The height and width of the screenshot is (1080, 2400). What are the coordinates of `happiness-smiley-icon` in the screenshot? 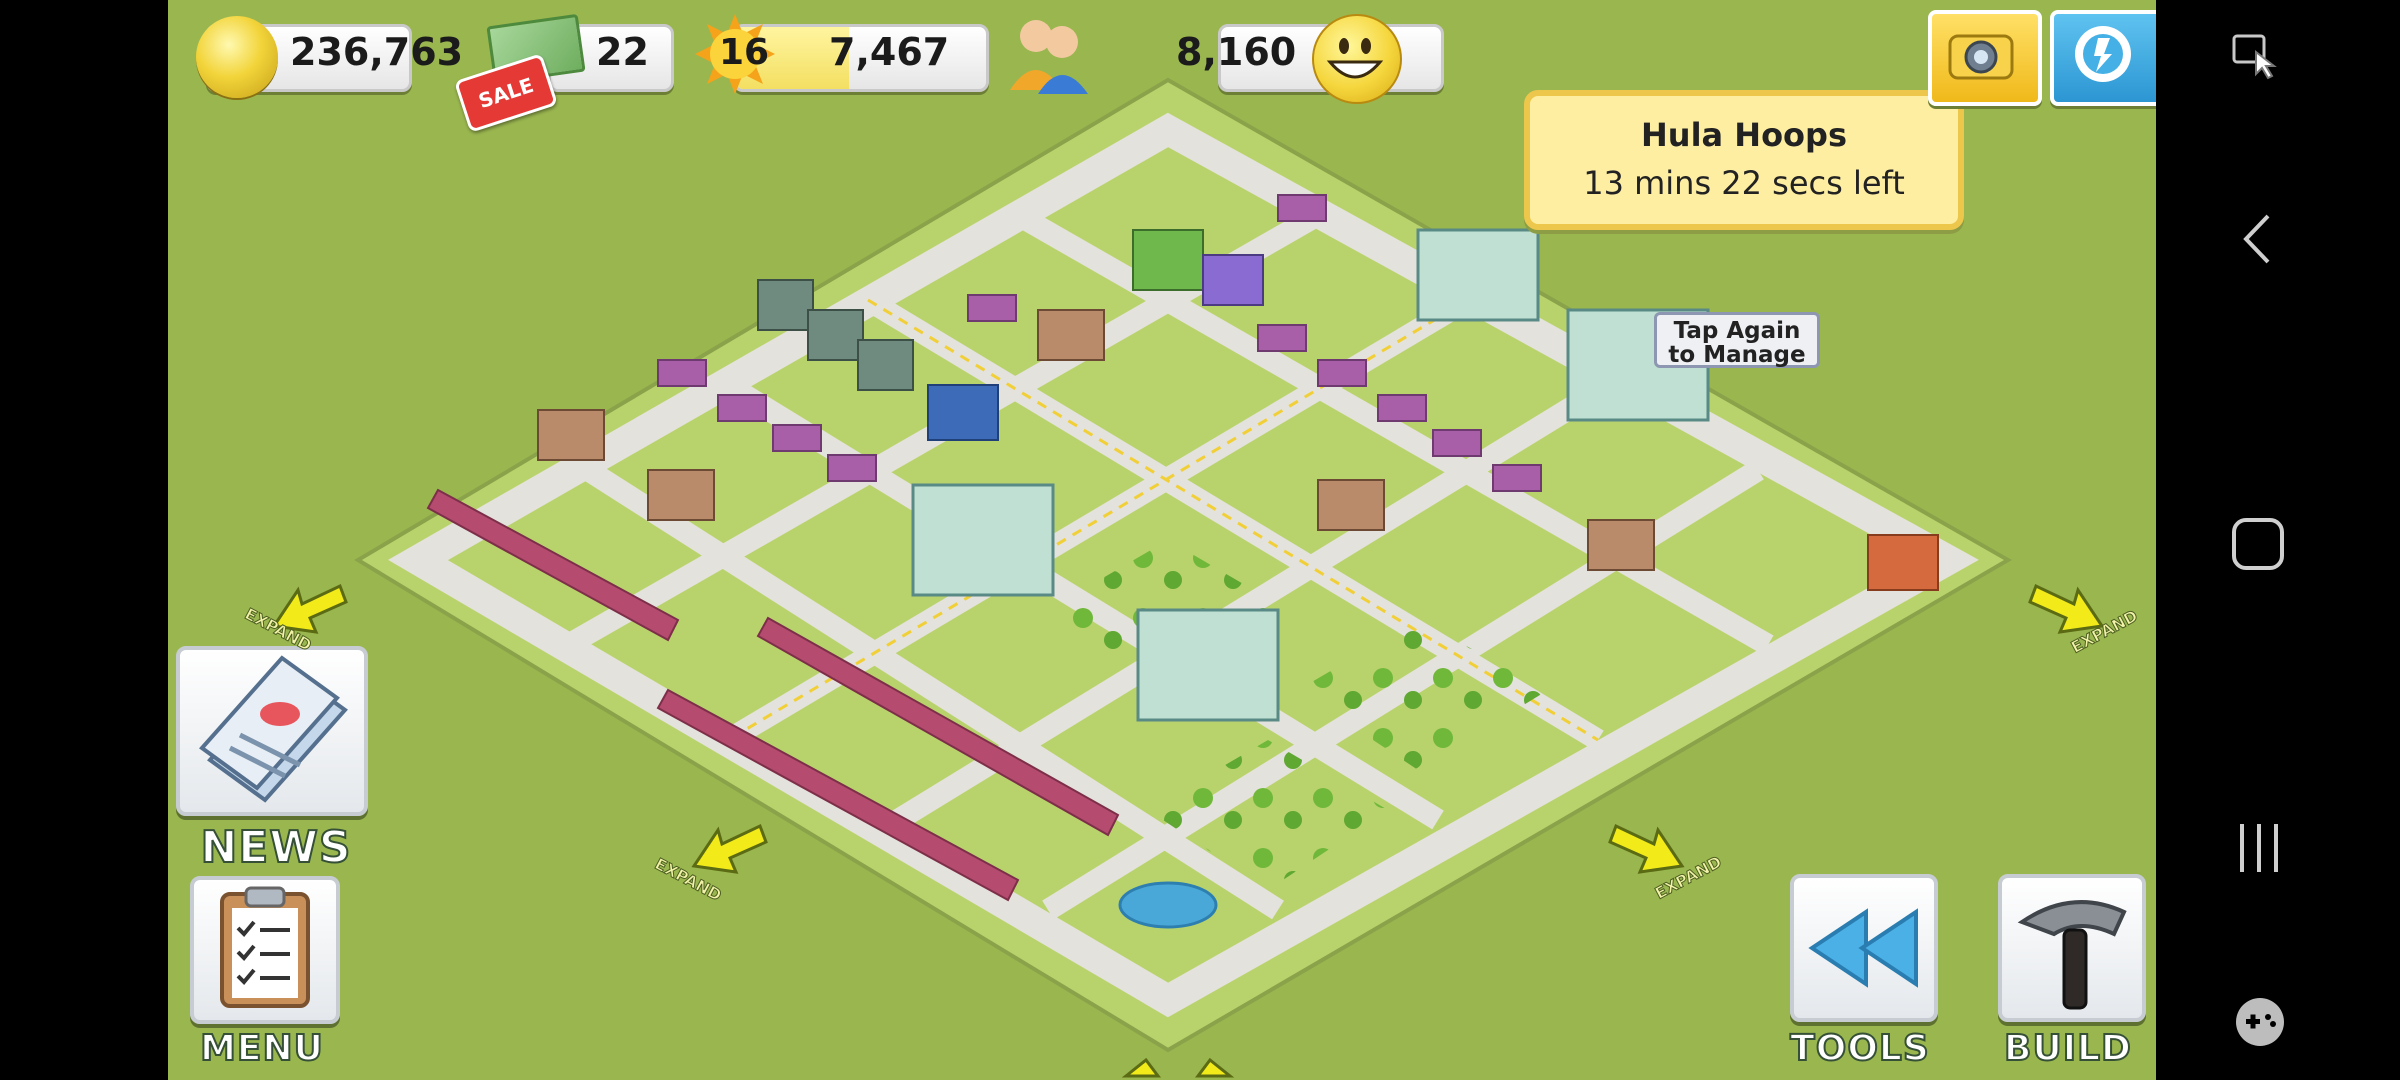 It's located at (1357, 59).